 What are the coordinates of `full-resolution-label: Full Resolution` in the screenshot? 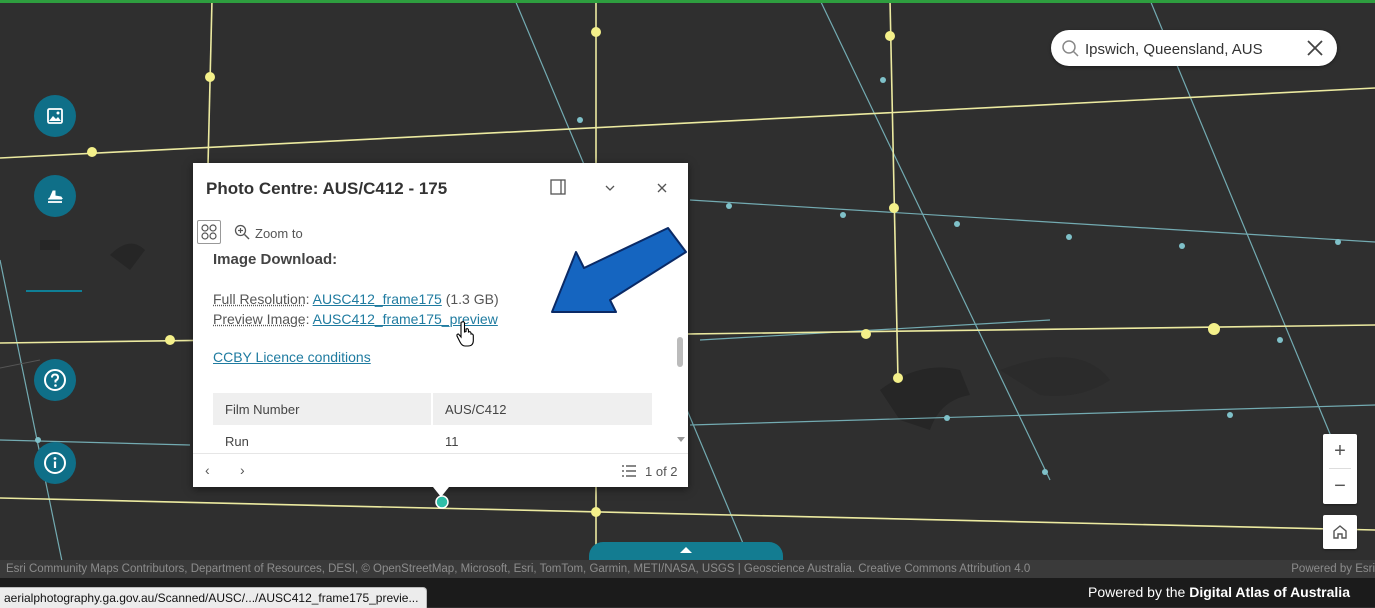 It's located at (259, 299).